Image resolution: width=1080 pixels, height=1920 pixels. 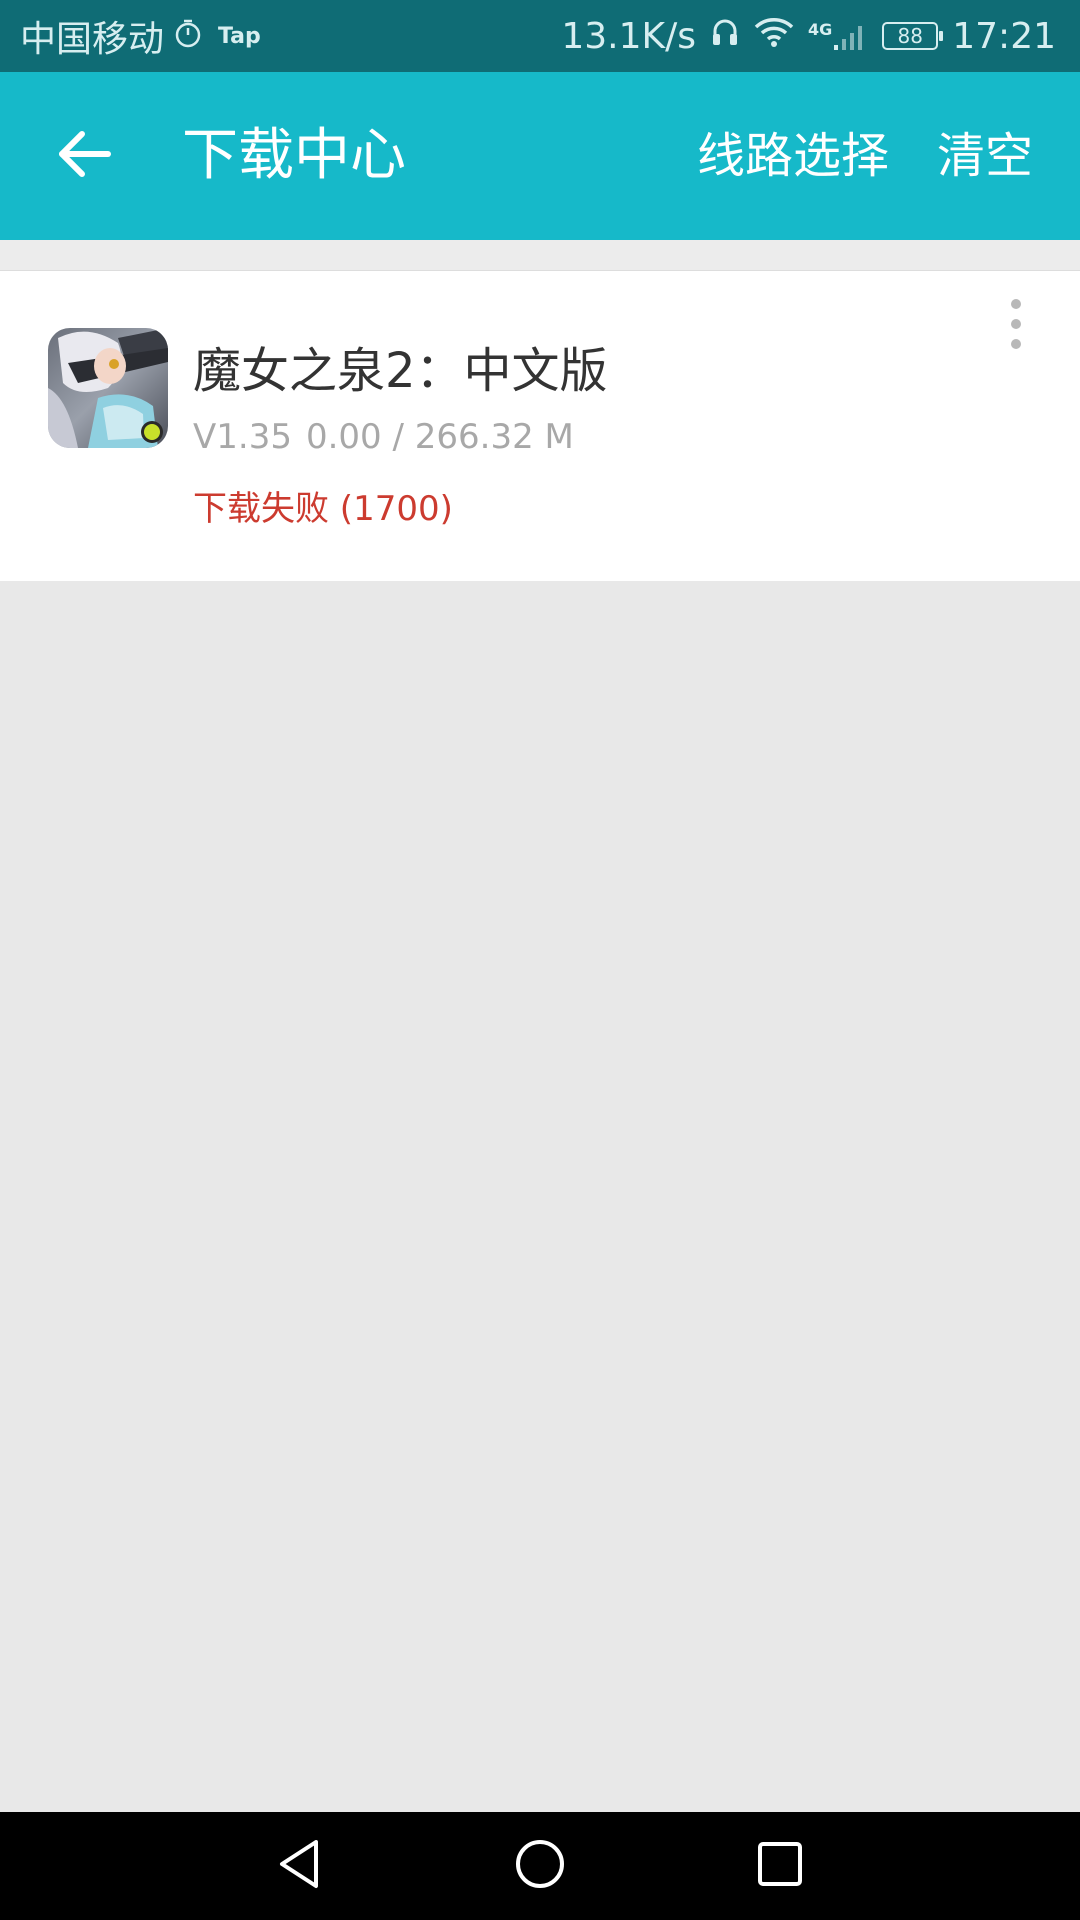 I want to click on stopwatch-icon, so click(x=188, y=36).